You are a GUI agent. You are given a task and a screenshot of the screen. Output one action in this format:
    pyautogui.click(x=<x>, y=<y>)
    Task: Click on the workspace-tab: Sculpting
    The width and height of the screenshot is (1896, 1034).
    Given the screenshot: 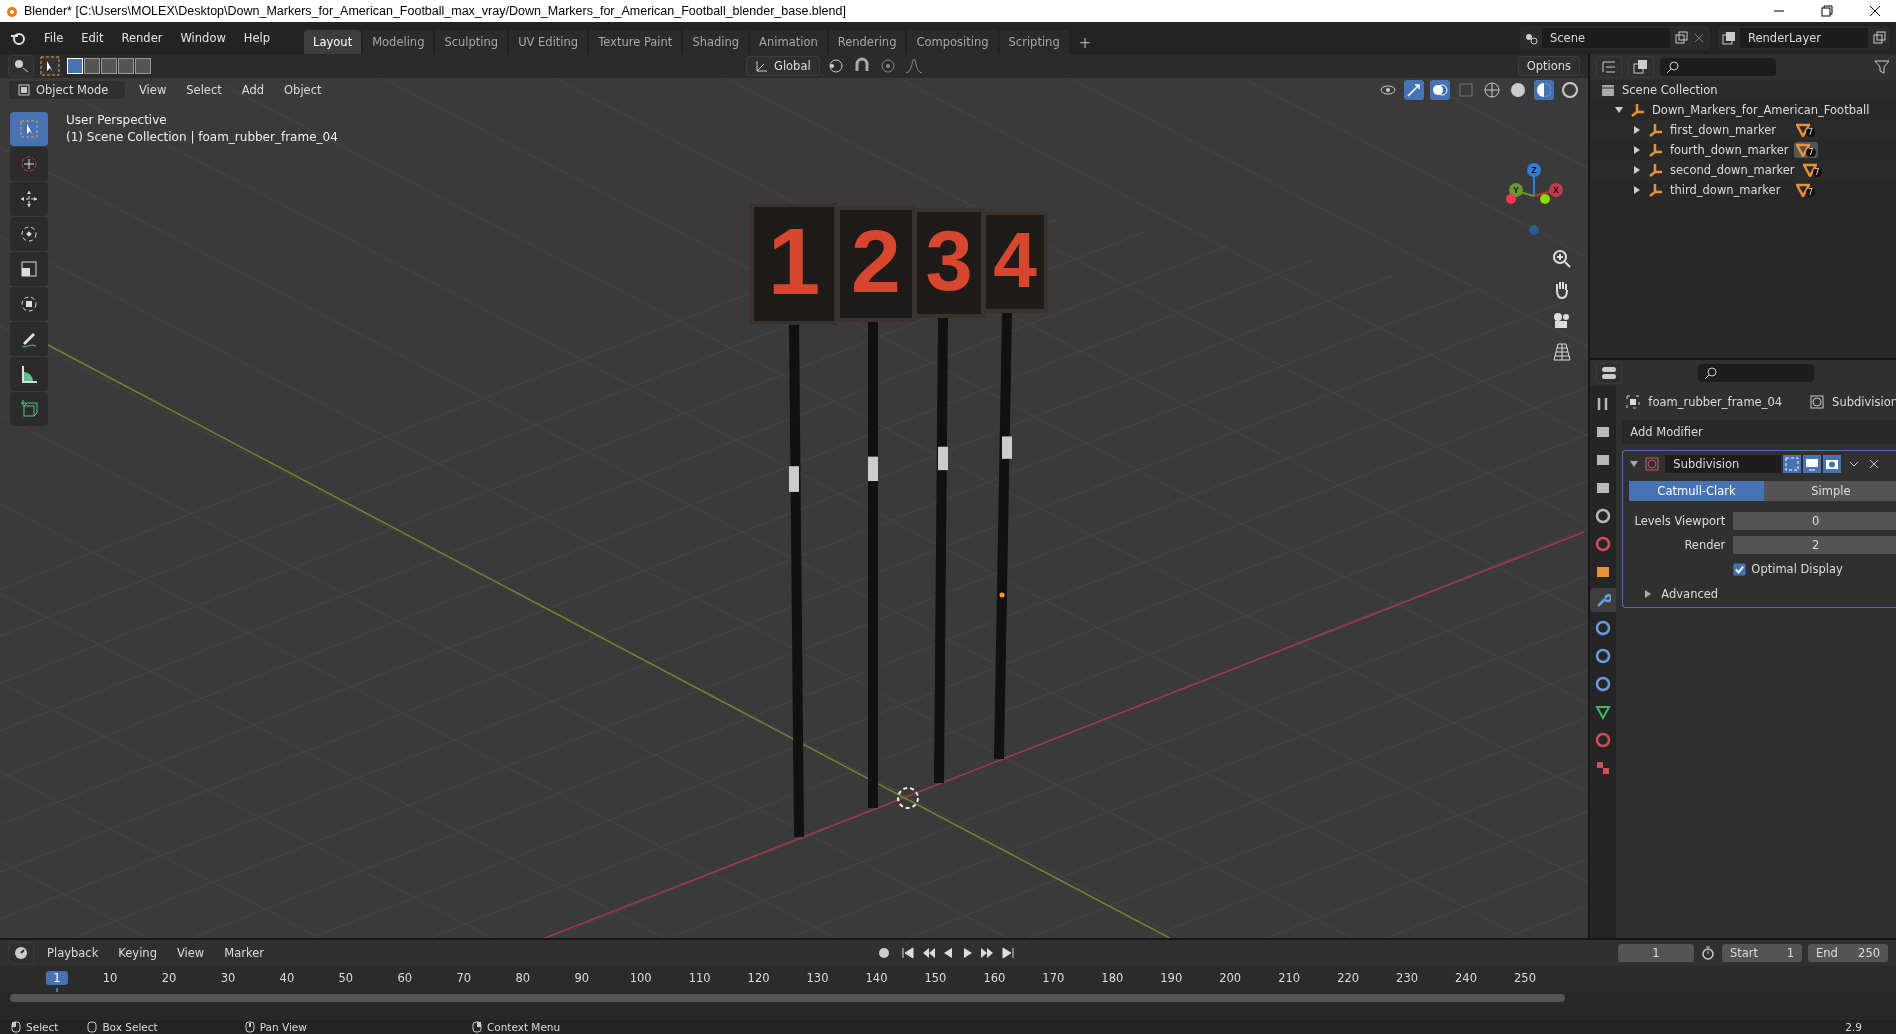 What is the action you would take?
    pyautogui.click(x=471, y=42)
    